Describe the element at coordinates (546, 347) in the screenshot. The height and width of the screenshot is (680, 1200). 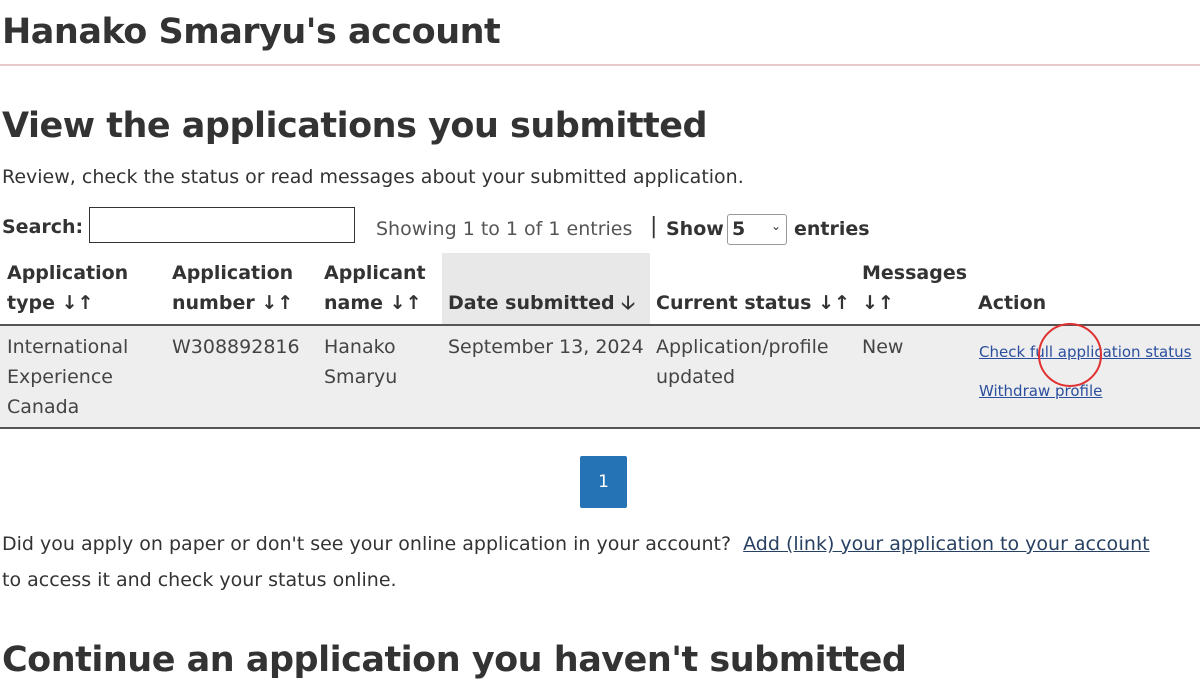
I see `cell-date: September 13, 2024` at that location.